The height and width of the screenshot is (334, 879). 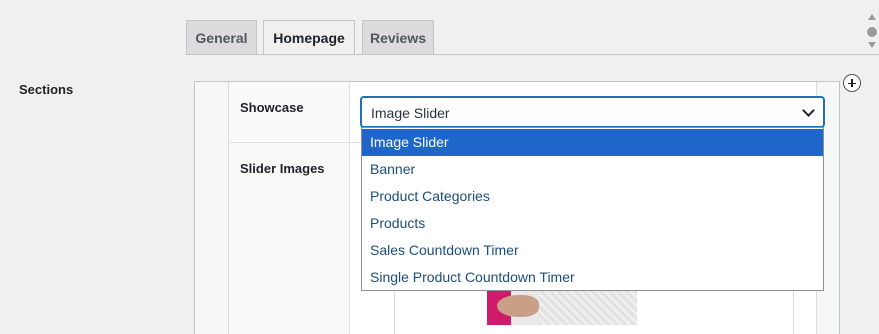 I want to click on thumbnail-figure, so click(x=518, y=306).